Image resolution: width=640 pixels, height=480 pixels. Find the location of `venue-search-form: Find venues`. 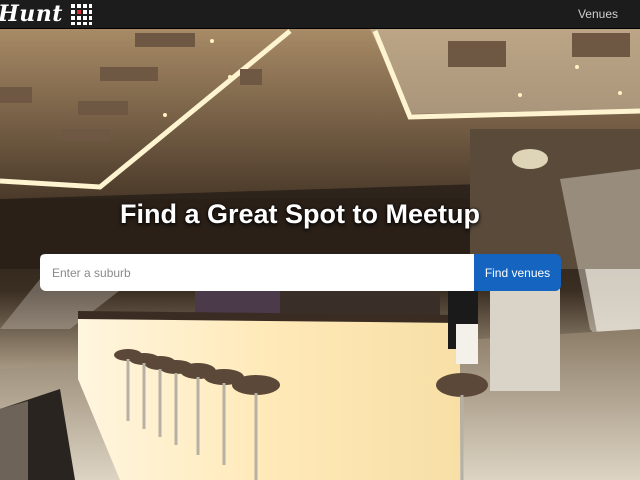

venue-search-form: Find venues is located at coordinates (300, 272).